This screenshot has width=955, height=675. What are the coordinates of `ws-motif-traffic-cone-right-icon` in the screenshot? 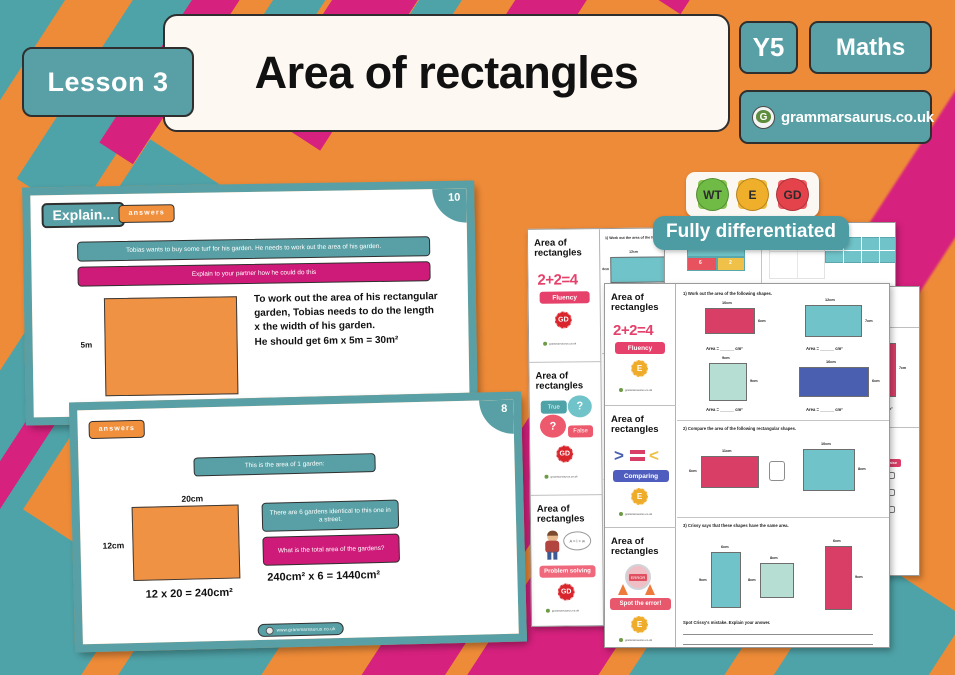 It's located at (650, 589).